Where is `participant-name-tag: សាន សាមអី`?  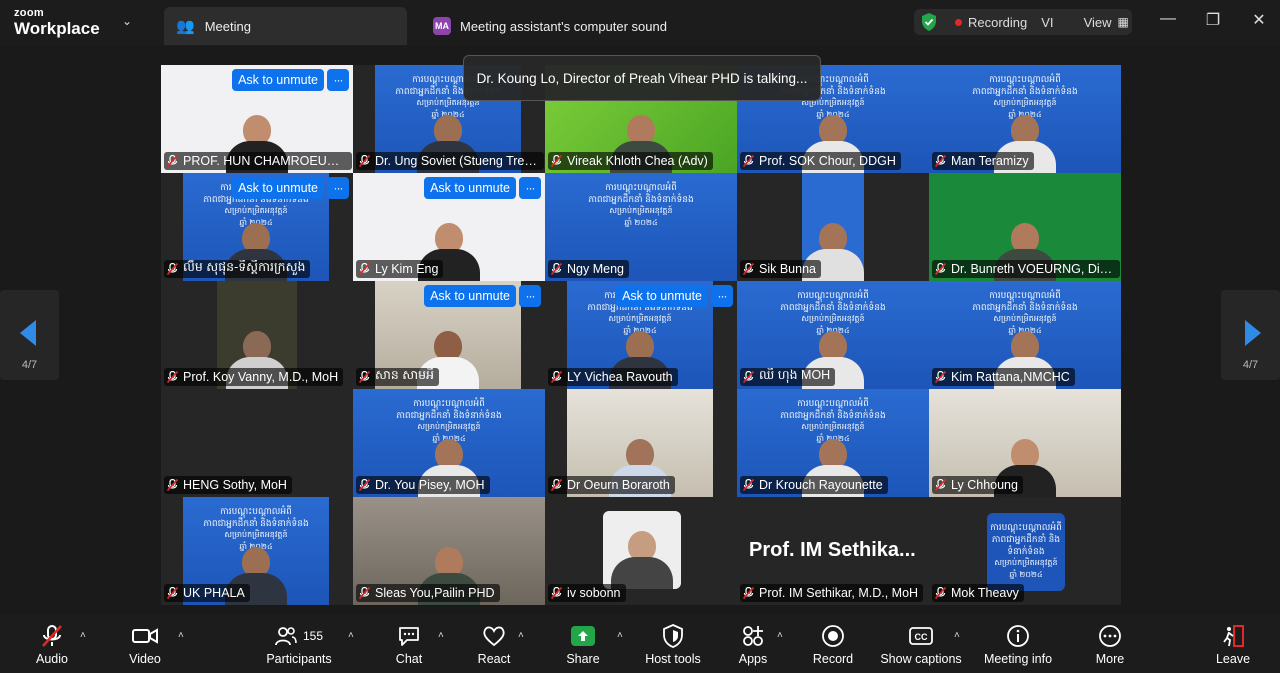 participant-name-tag: សាន សាមអី is located at coordinates (398, 377).